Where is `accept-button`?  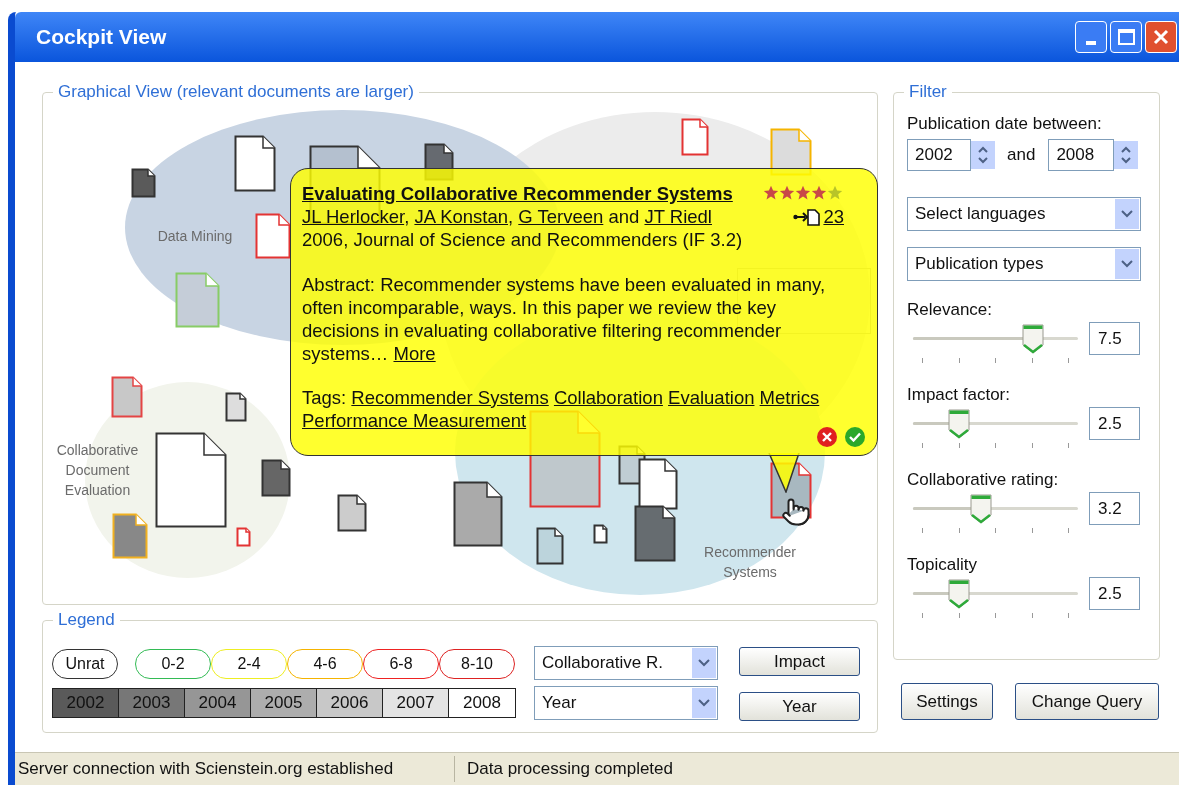 accept-button is located at coordinates (855, 437).